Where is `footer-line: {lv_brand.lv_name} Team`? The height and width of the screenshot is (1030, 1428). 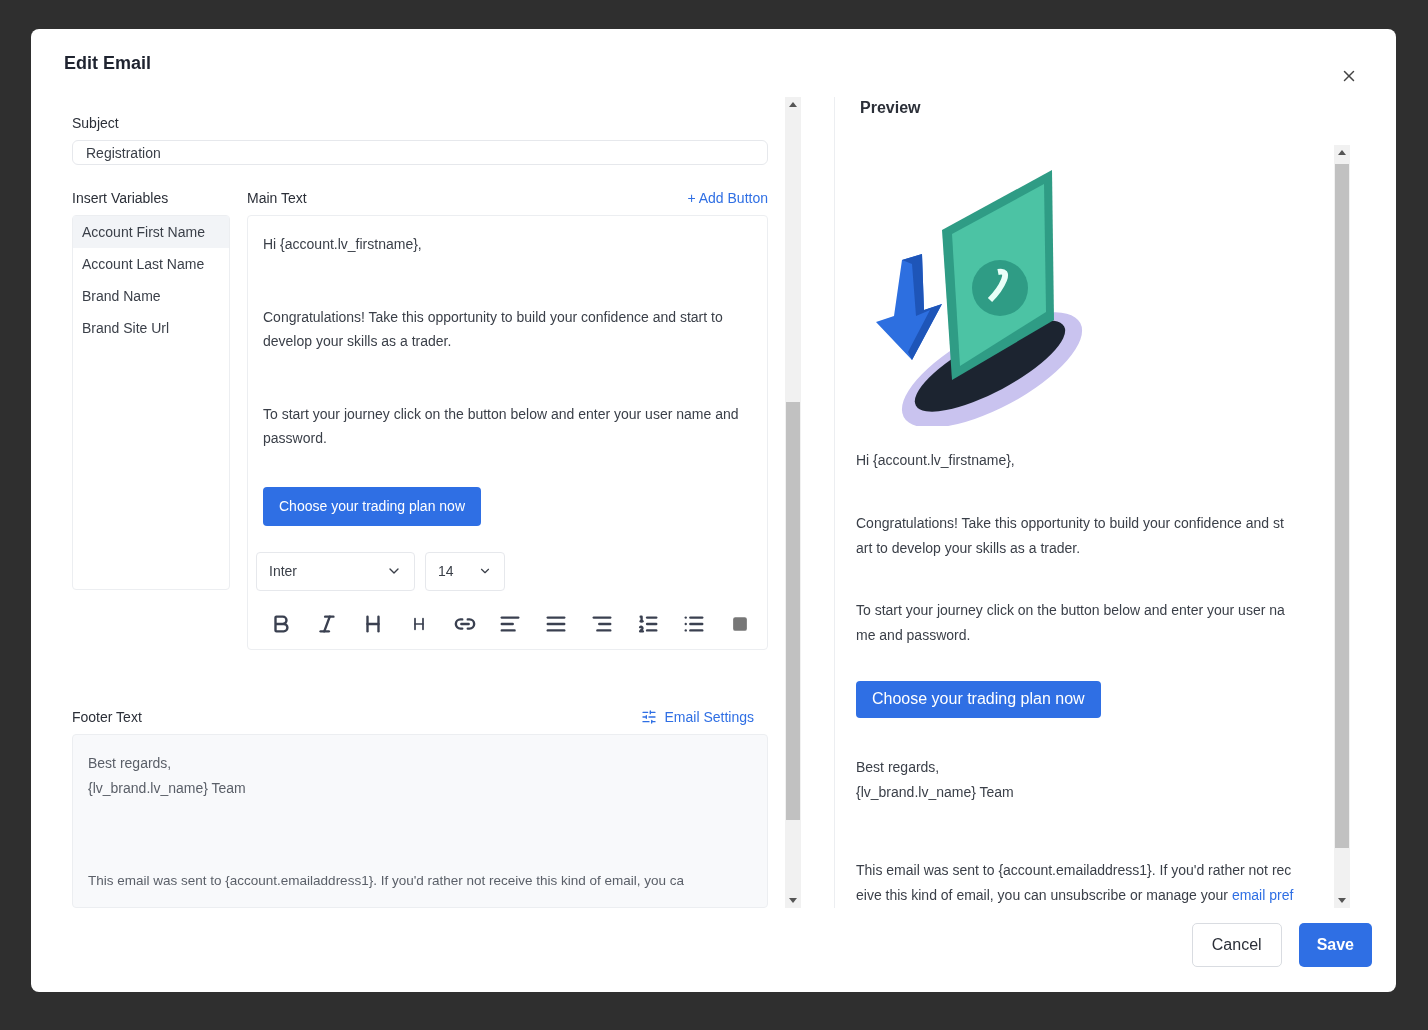
footer-line: {lv_brand.lv_name} Team is located at coordinates (167, 788).